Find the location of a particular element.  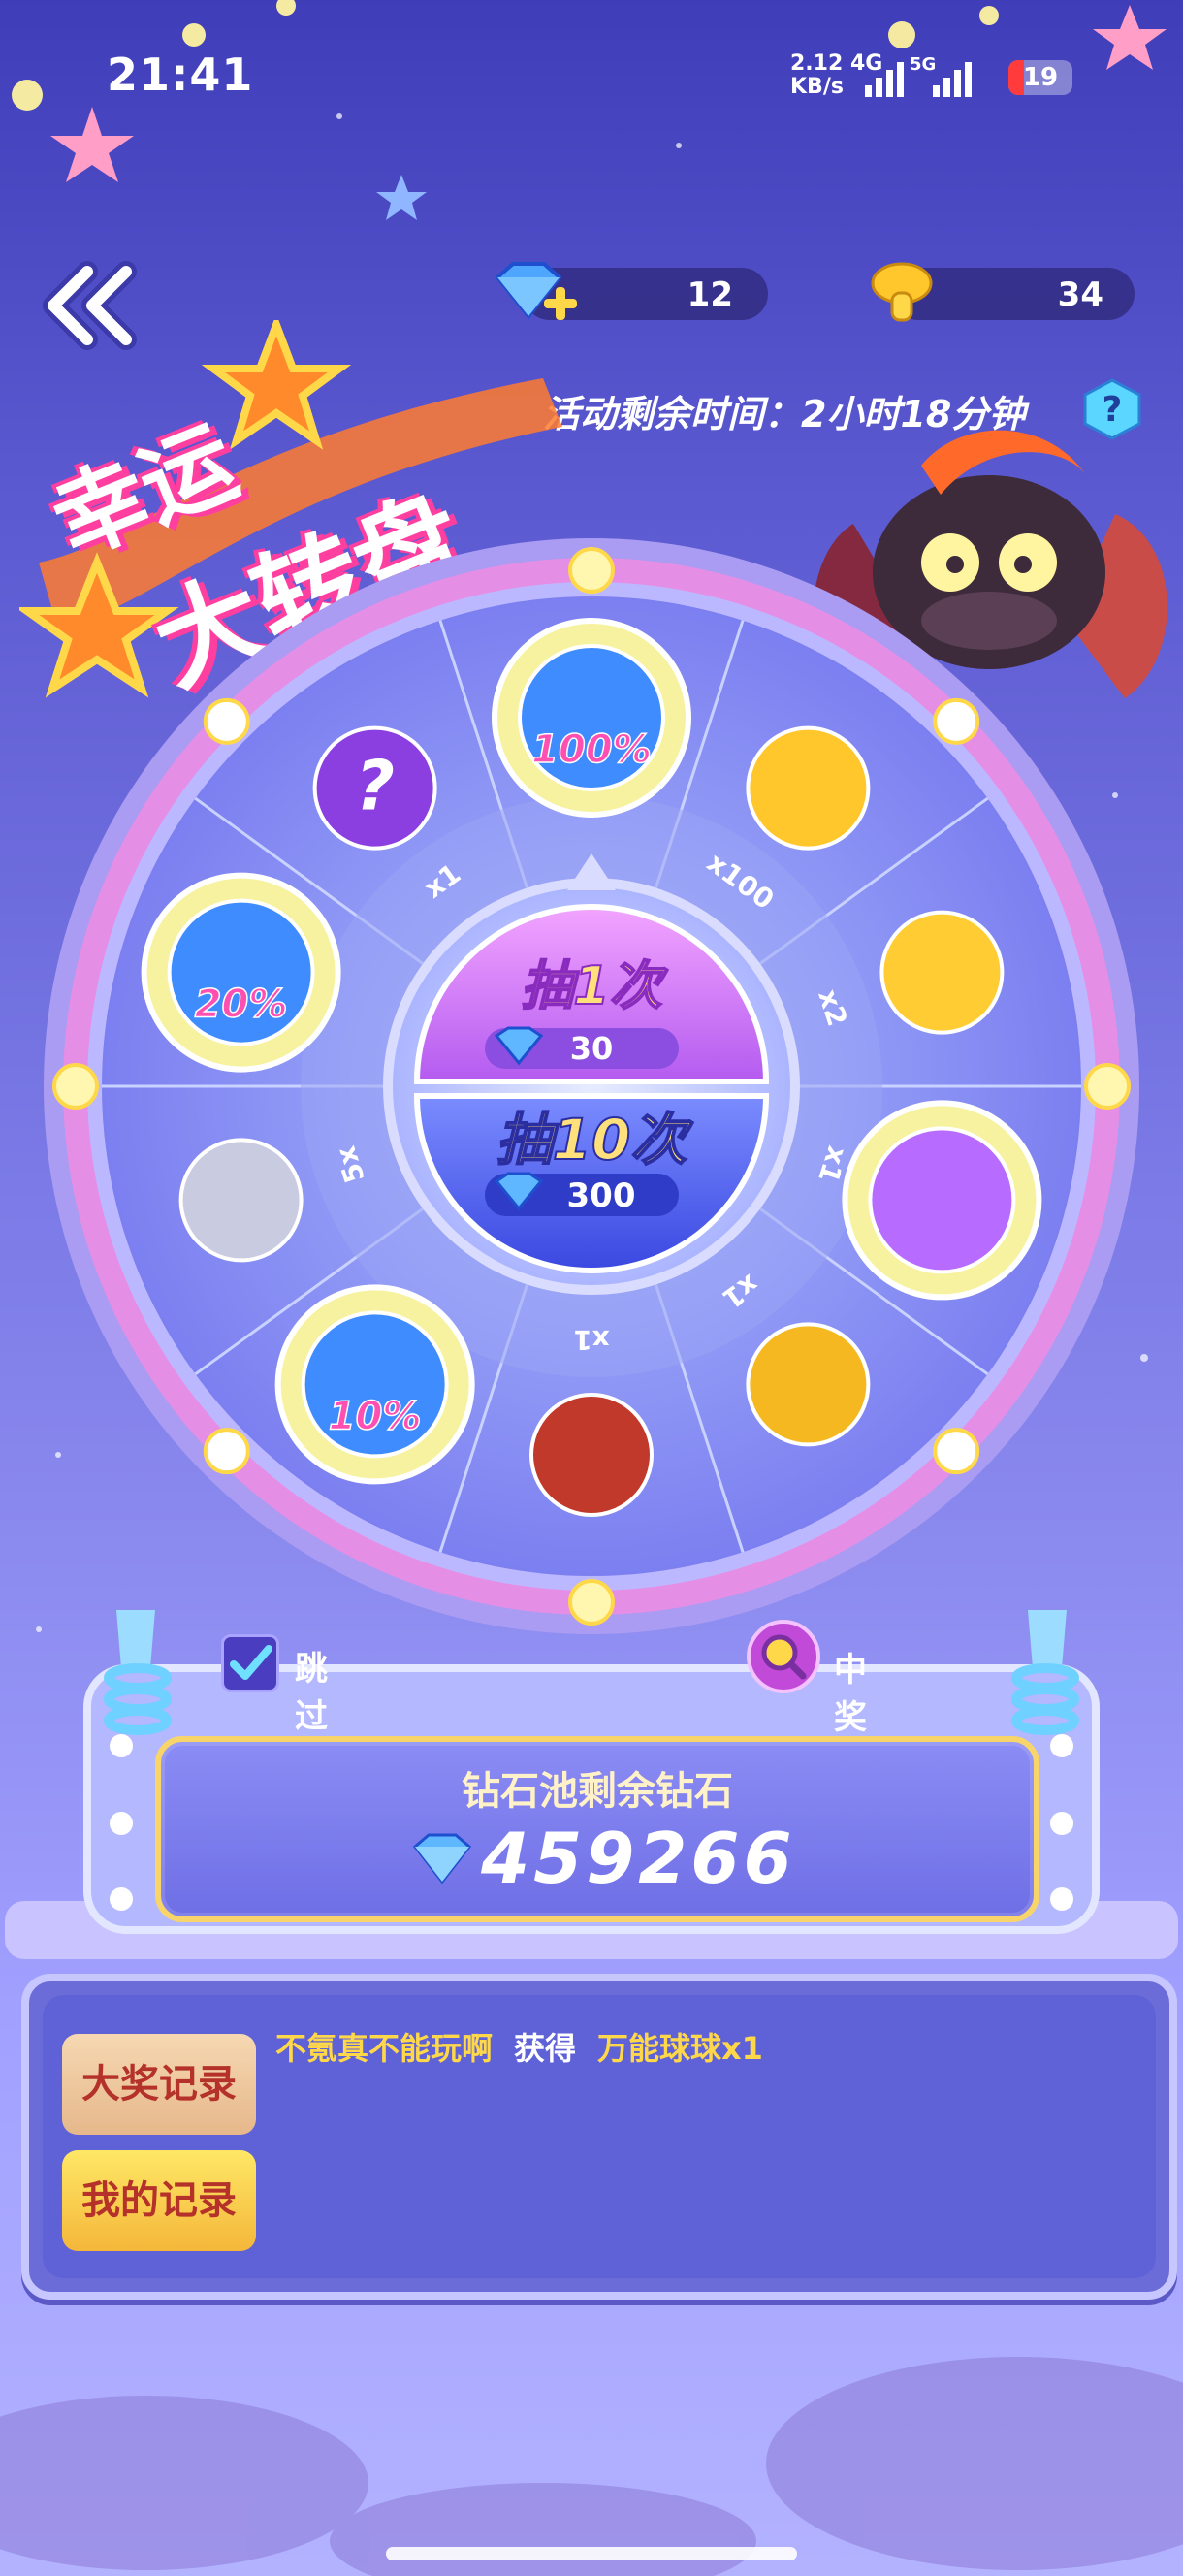

battery-level: 19 is located at coordinates (1040, 77).